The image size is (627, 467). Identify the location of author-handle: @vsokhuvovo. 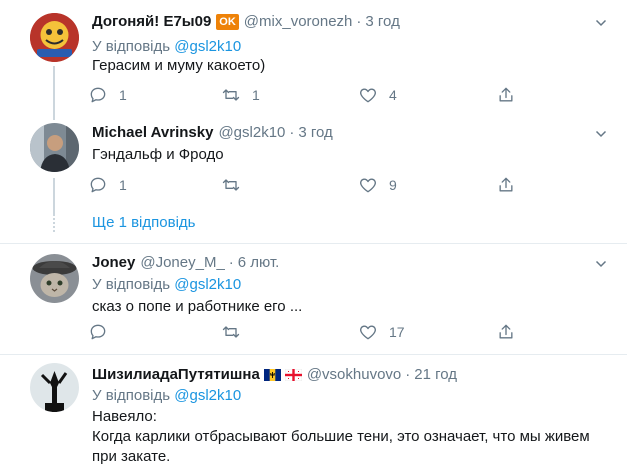
(354, 374).